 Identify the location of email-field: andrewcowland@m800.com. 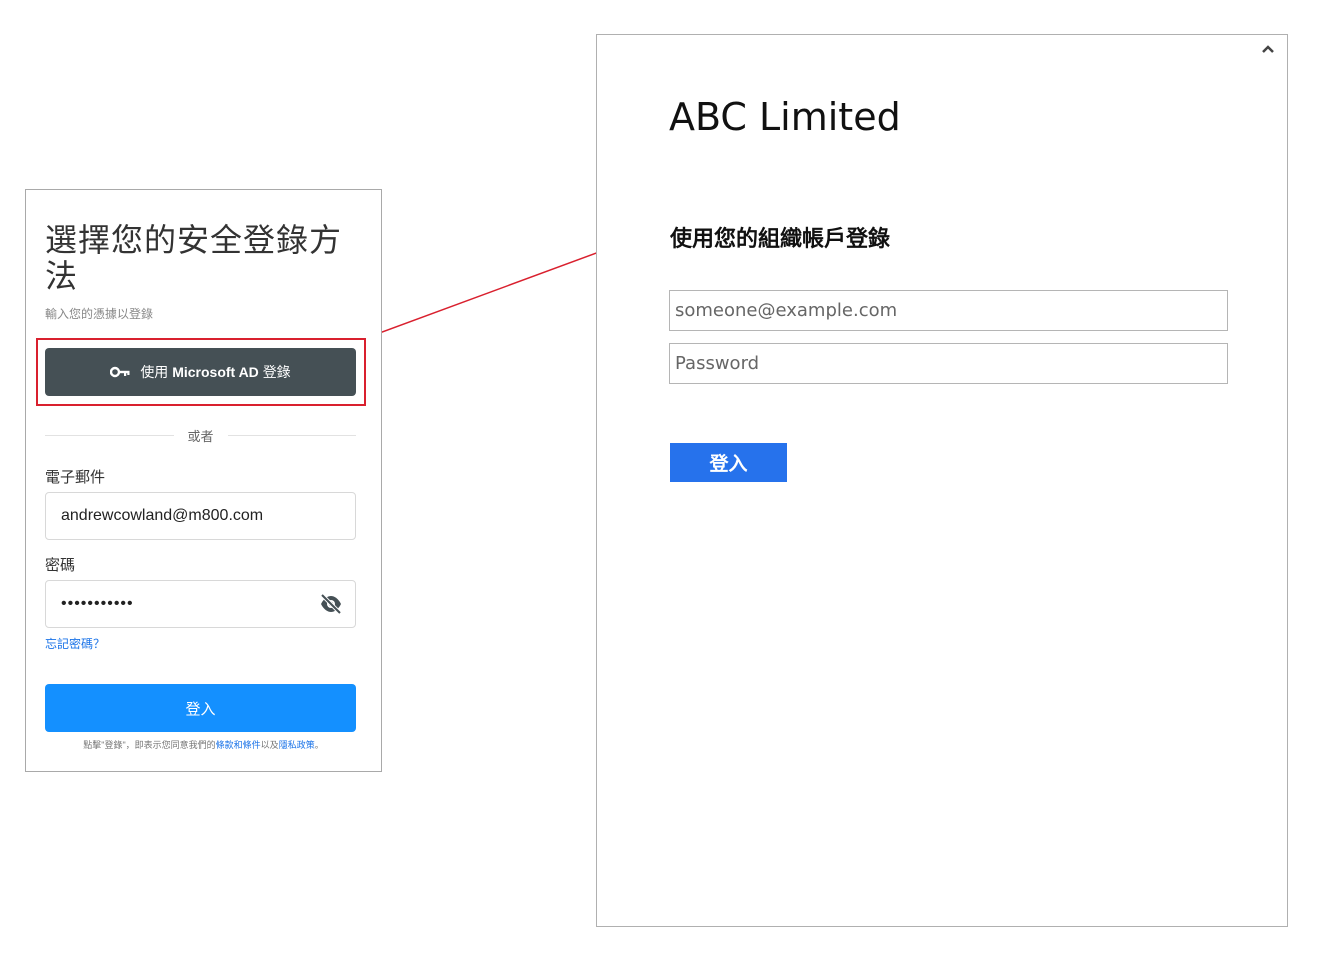
(200, 516).